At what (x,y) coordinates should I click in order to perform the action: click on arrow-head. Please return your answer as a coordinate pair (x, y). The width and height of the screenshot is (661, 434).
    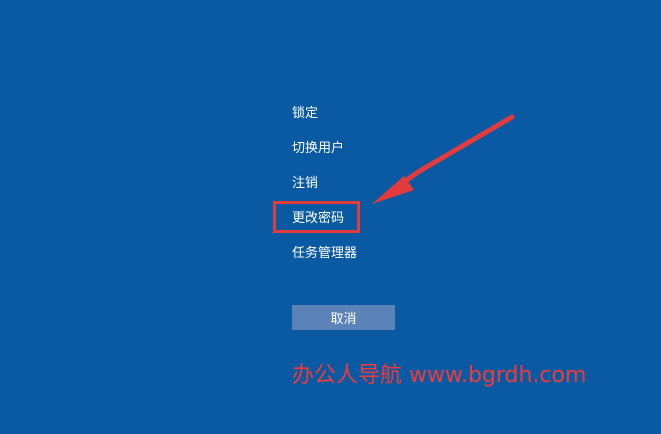
    Looking at the image, I should click on (393, 190).